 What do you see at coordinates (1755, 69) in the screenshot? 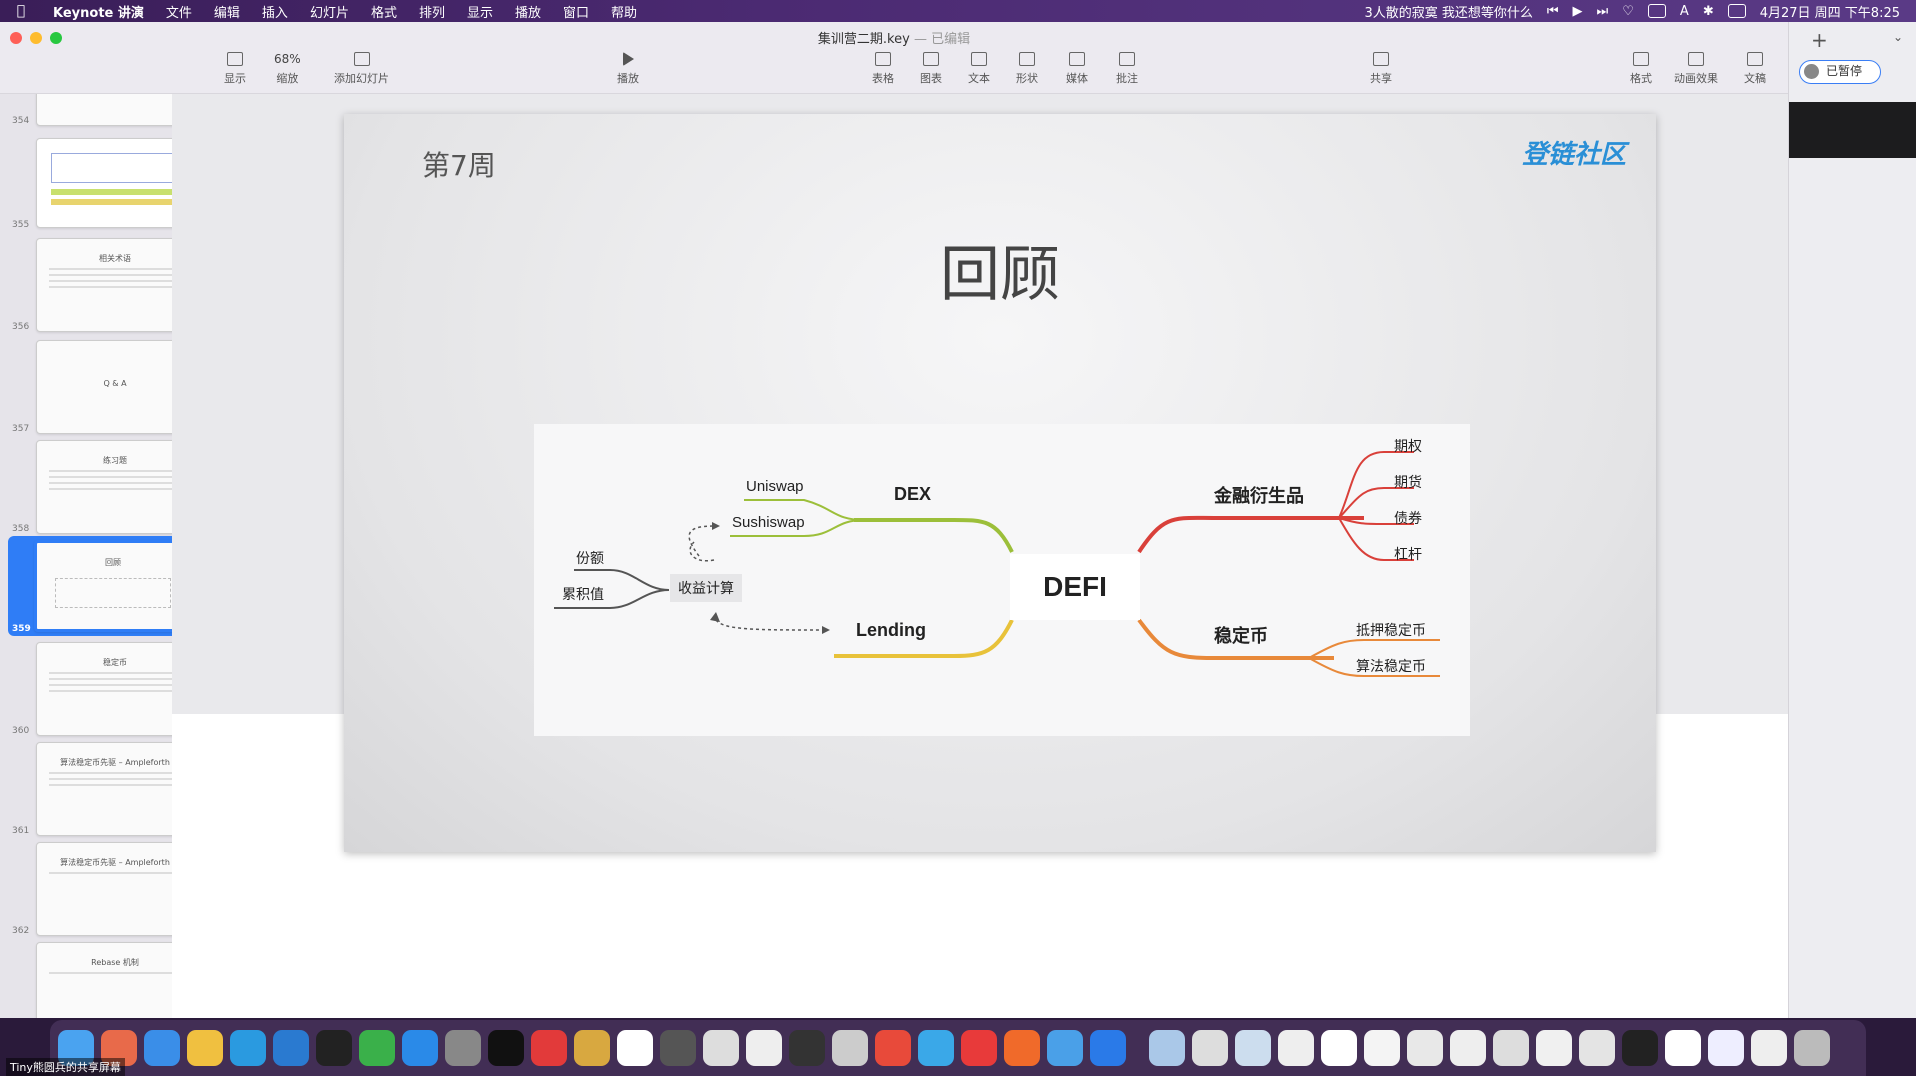
I see `document-button: 文稿` at bounding box center [1755, 69].